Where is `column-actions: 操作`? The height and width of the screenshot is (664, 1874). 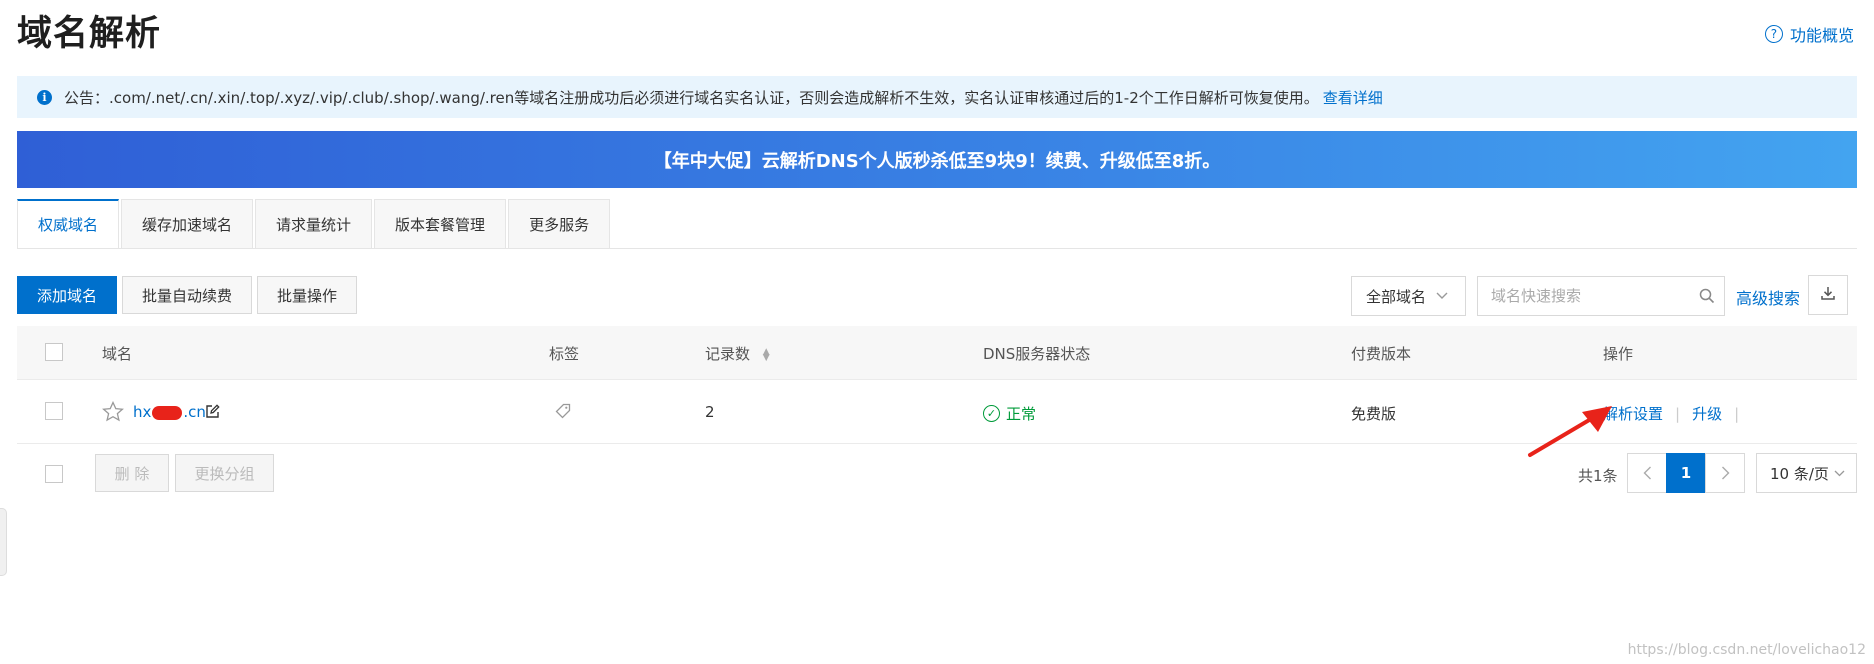 column-actions: 操作 is located at coordinates (1618, 354).